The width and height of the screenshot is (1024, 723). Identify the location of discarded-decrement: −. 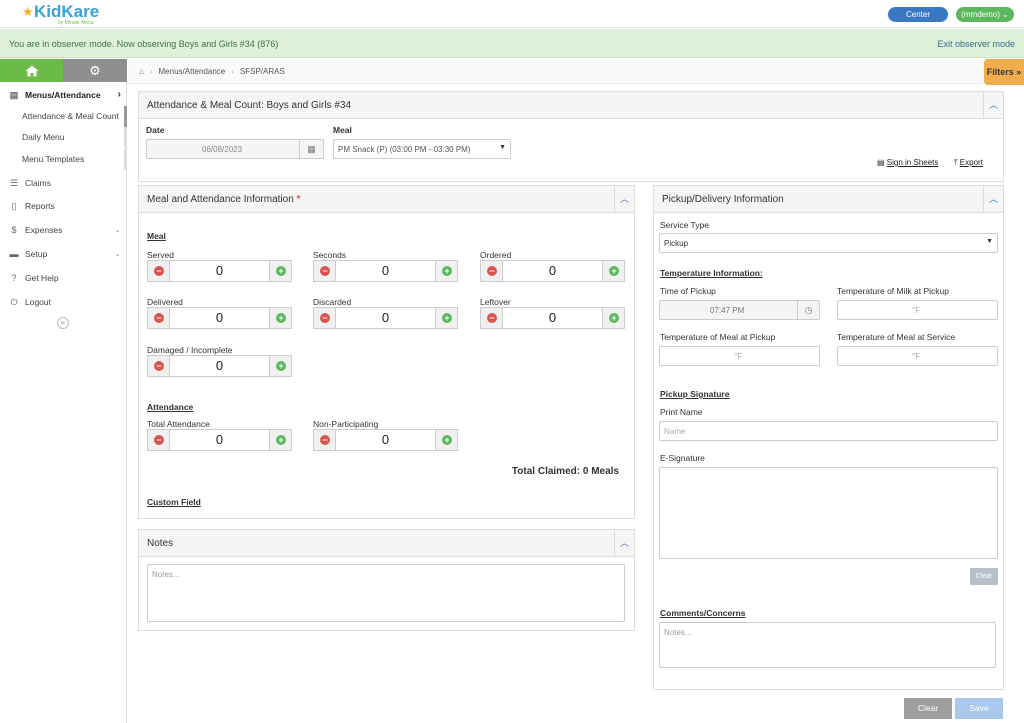
(325, 318).